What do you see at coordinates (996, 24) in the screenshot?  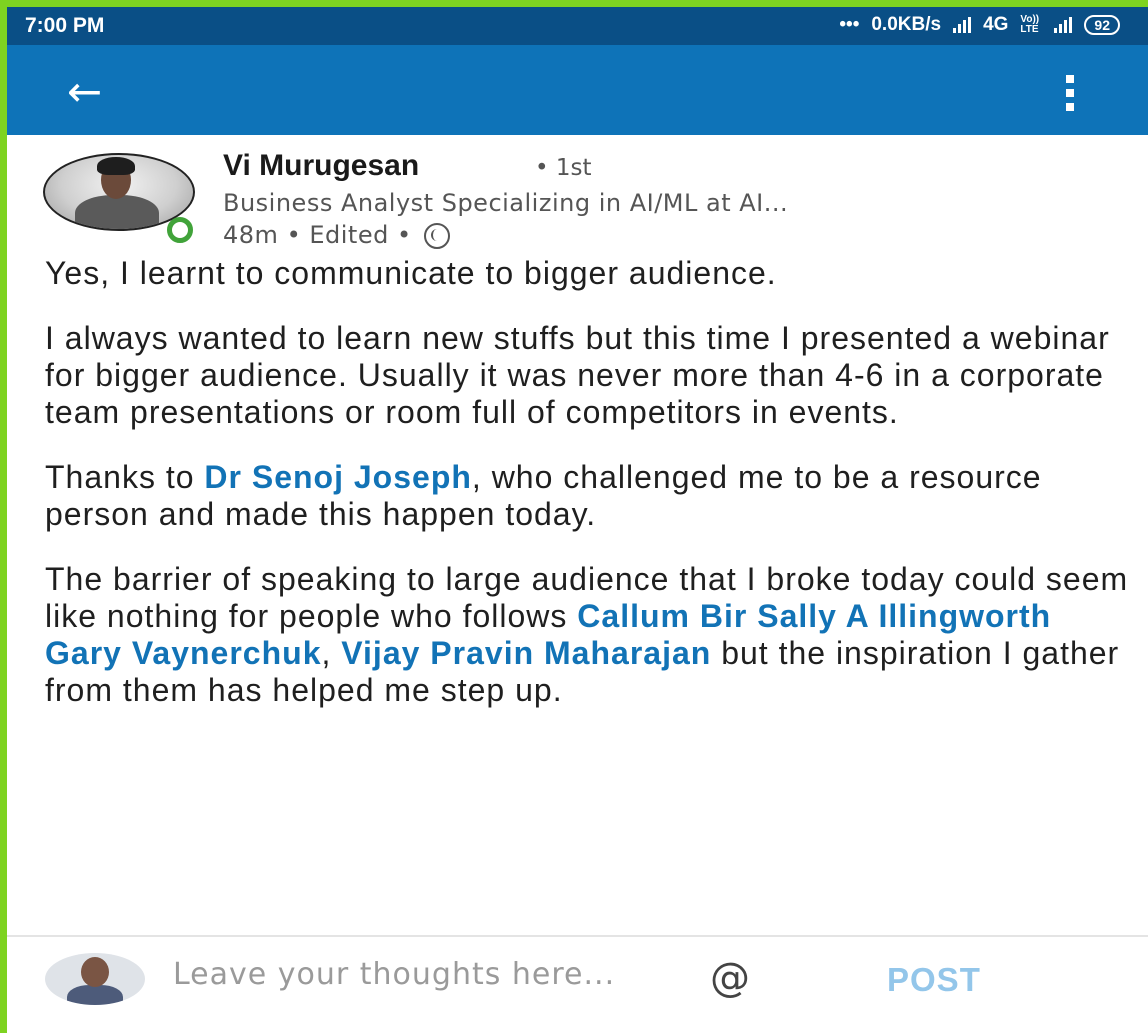 I see `network-type: 4G` at bounding box center [996, 24].